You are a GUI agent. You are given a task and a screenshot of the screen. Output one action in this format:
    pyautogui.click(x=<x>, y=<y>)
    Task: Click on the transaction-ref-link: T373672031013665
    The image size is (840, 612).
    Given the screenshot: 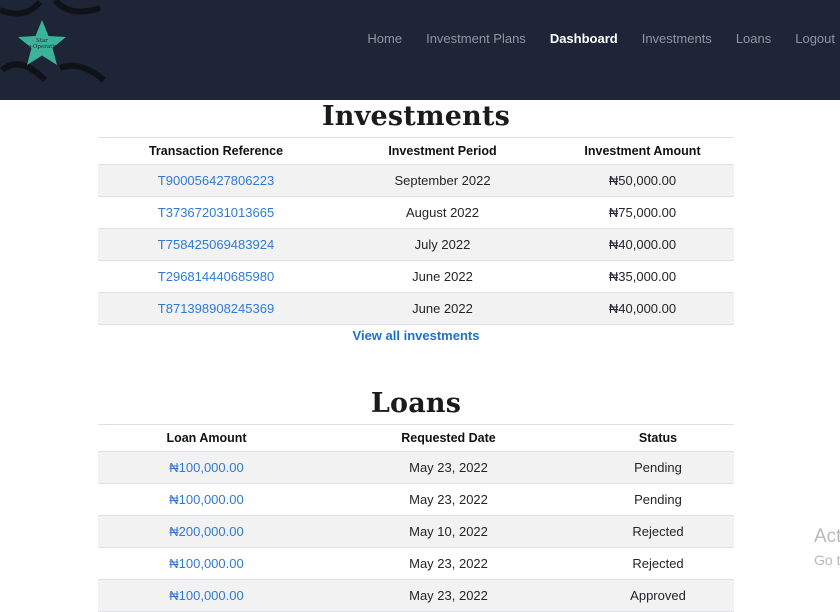 What is the action you would take?
    pyautogui.click(x=216, y=212)
    